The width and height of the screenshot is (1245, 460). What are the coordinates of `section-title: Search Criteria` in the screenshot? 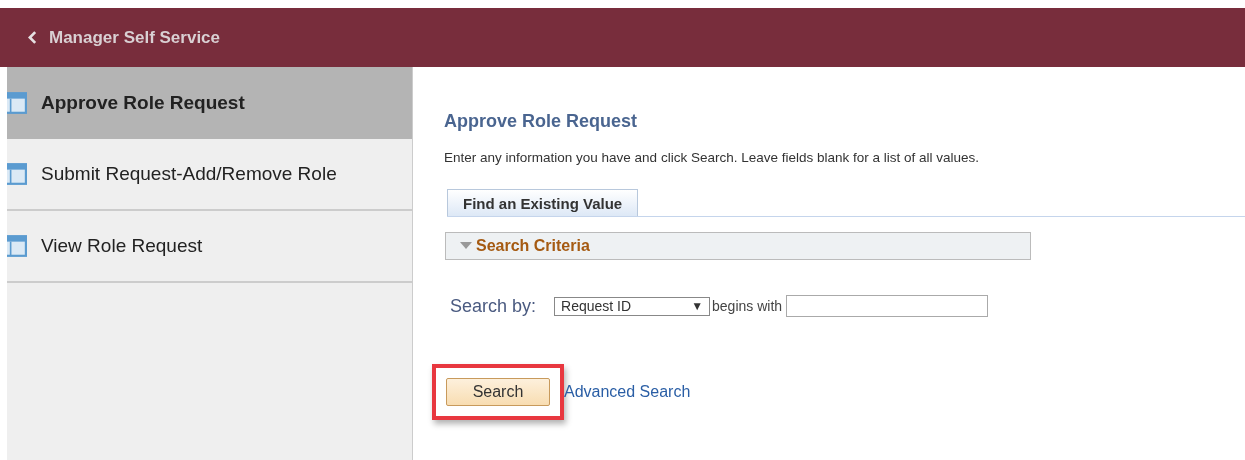 It's located at (533, 246).